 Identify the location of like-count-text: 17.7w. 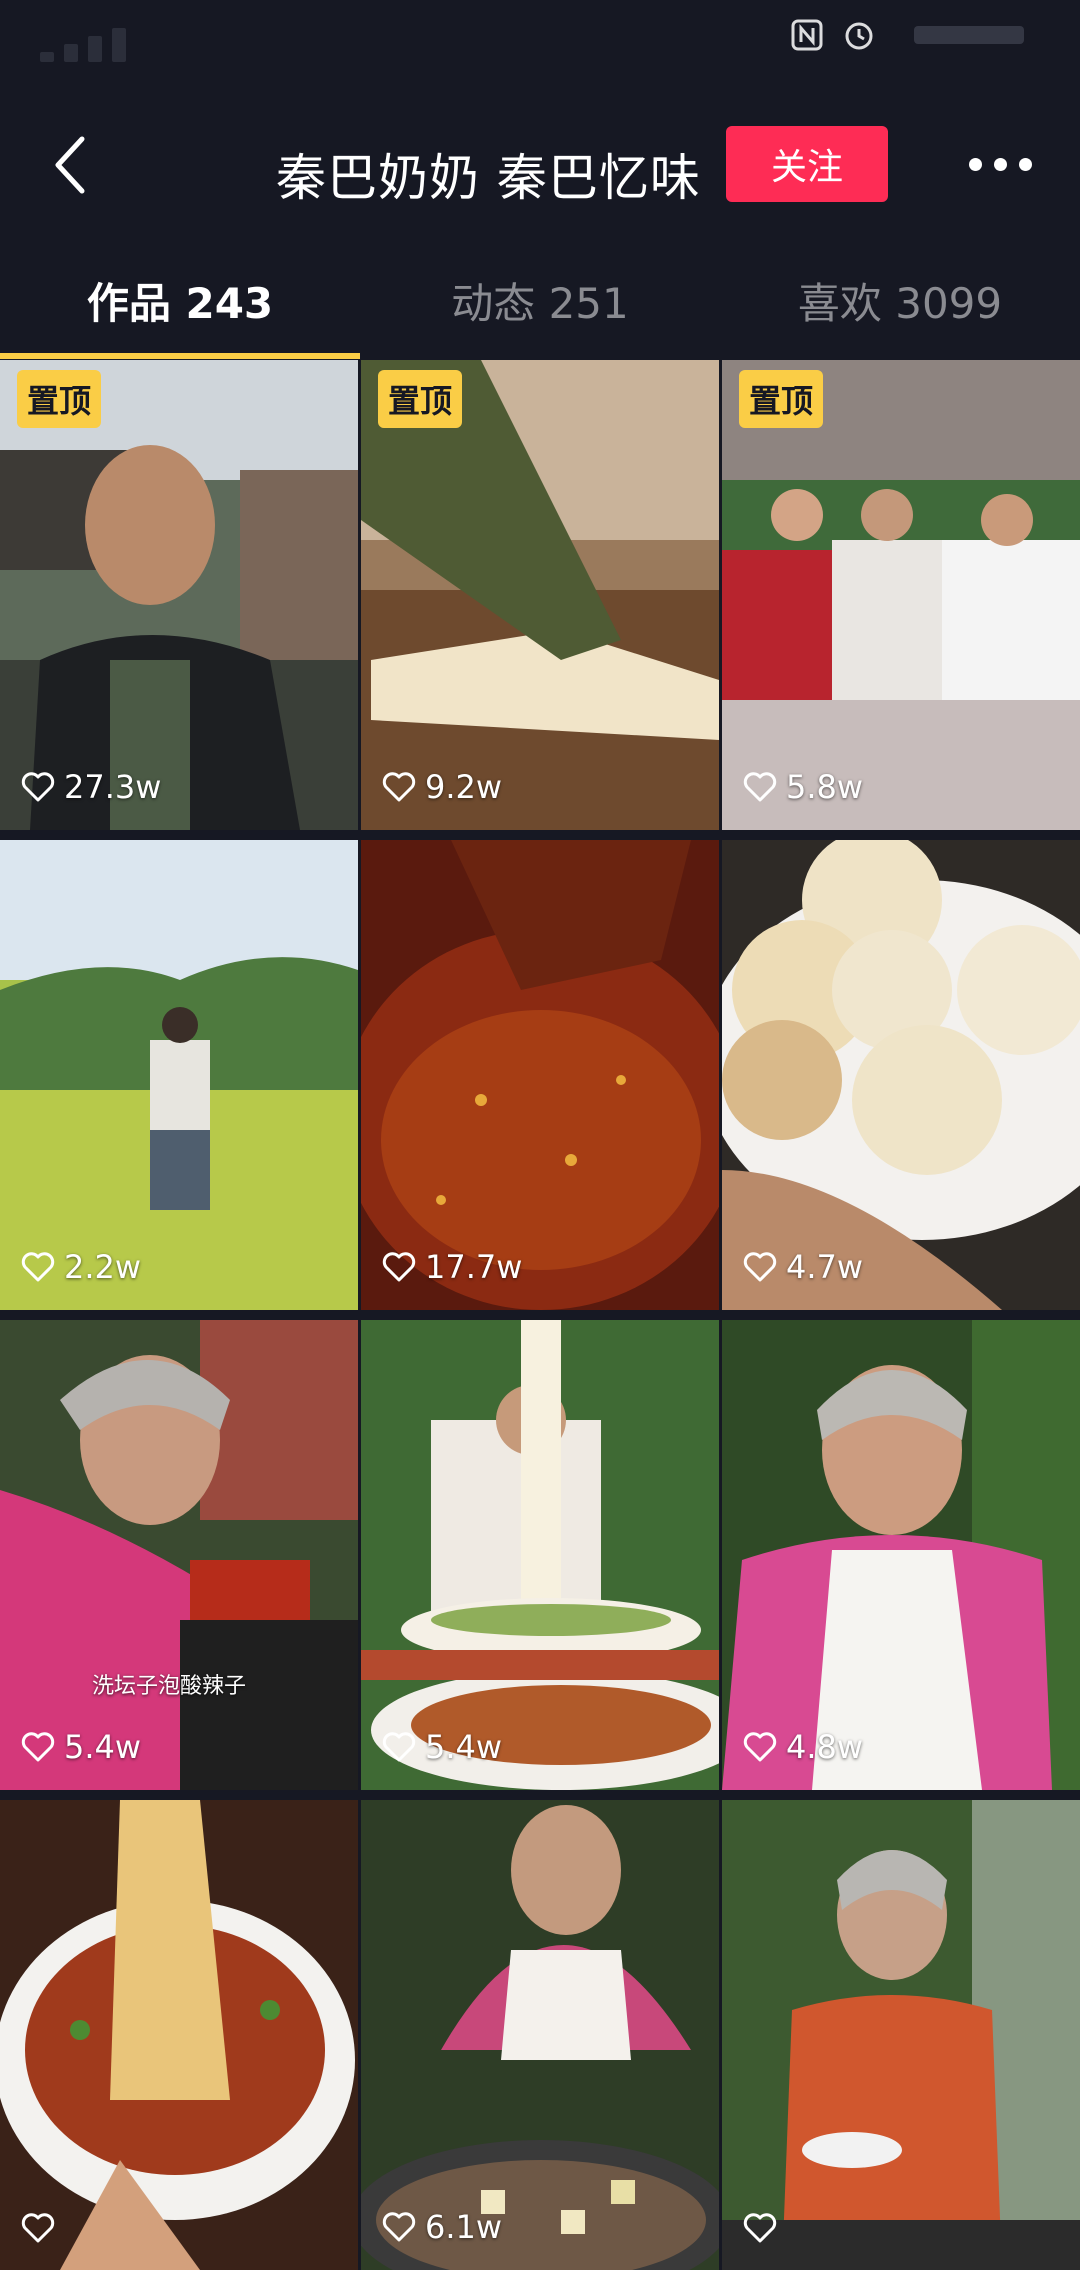
(474, 1267).